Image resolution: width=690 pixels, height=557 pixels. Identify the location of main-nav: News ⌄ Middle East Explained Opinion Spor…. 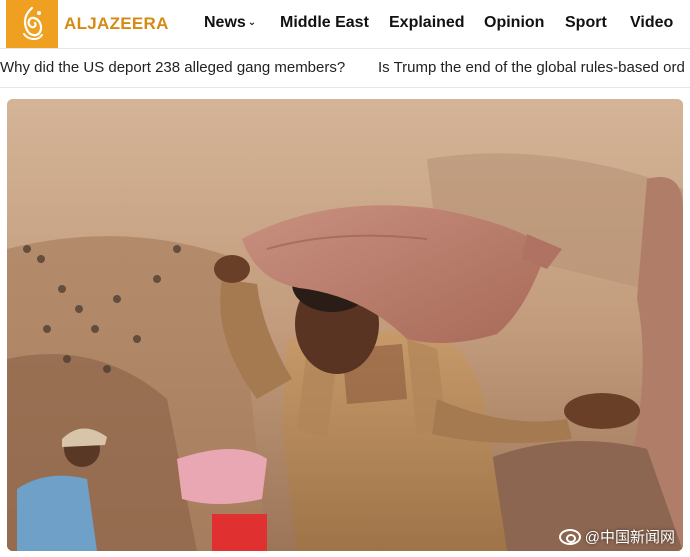
(345, 24).